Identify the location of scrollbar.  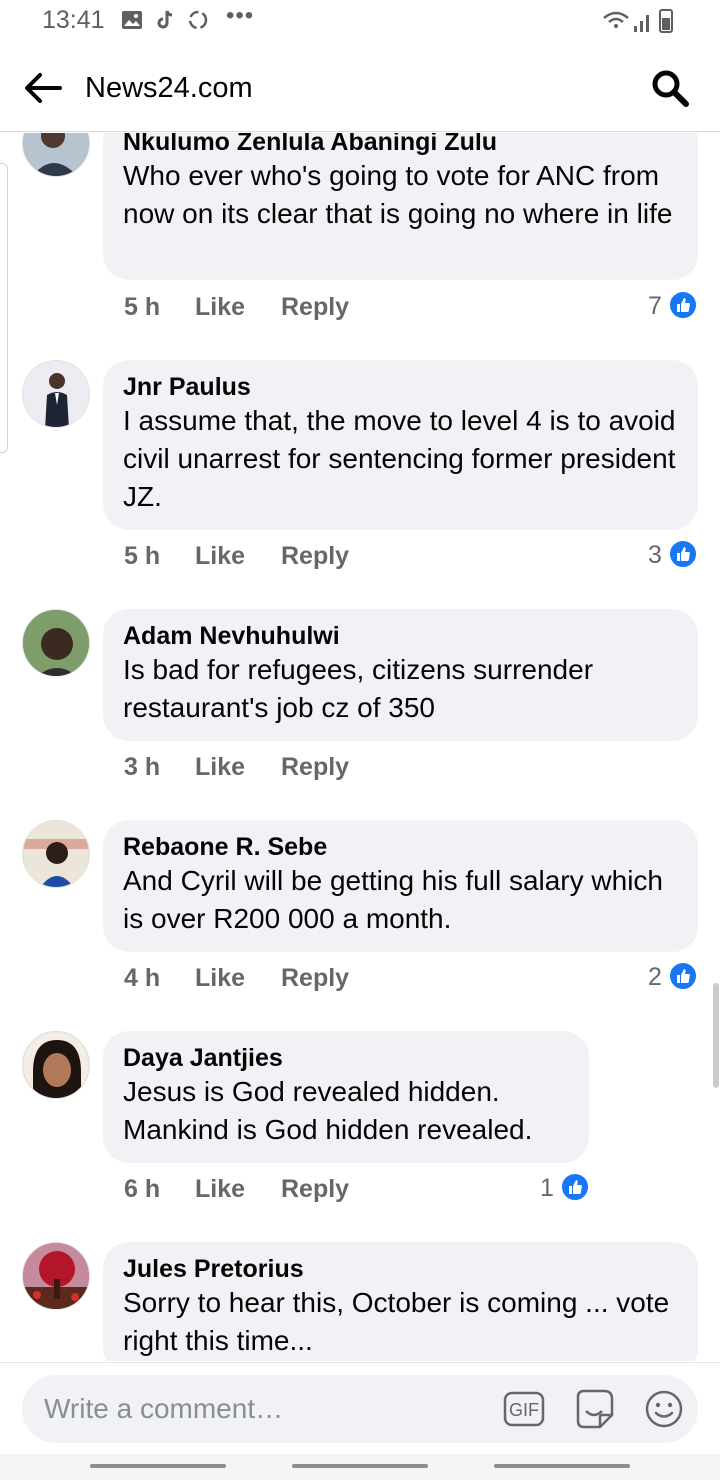
(716, 1035).